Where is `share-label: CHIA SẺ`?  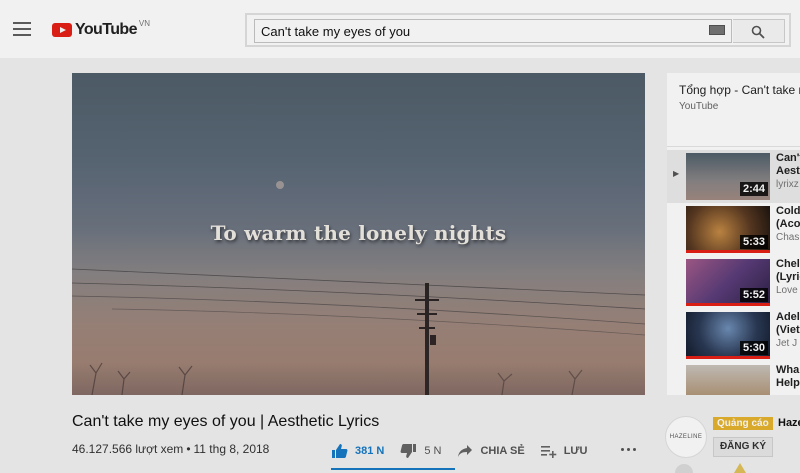 share-label: CHIA SẺ is located at coordinates (502, 451).